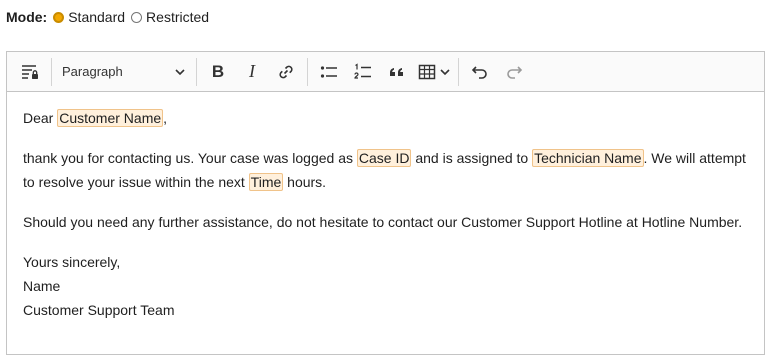 The height and width of the screenshot is (364, 776). I want to click on numbered-list-icon, so click(362, 70).